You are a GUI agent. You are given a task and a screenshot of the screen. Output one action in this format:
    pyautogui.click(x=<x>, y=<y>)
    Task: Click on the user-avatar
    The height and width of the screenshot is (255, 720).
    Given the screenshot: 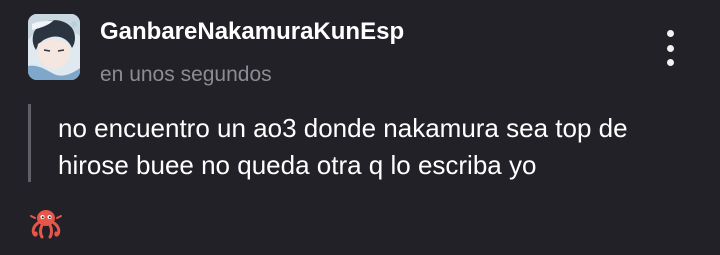 What is the action you would take?
    pyautogui.click(x=54, y=47)
    